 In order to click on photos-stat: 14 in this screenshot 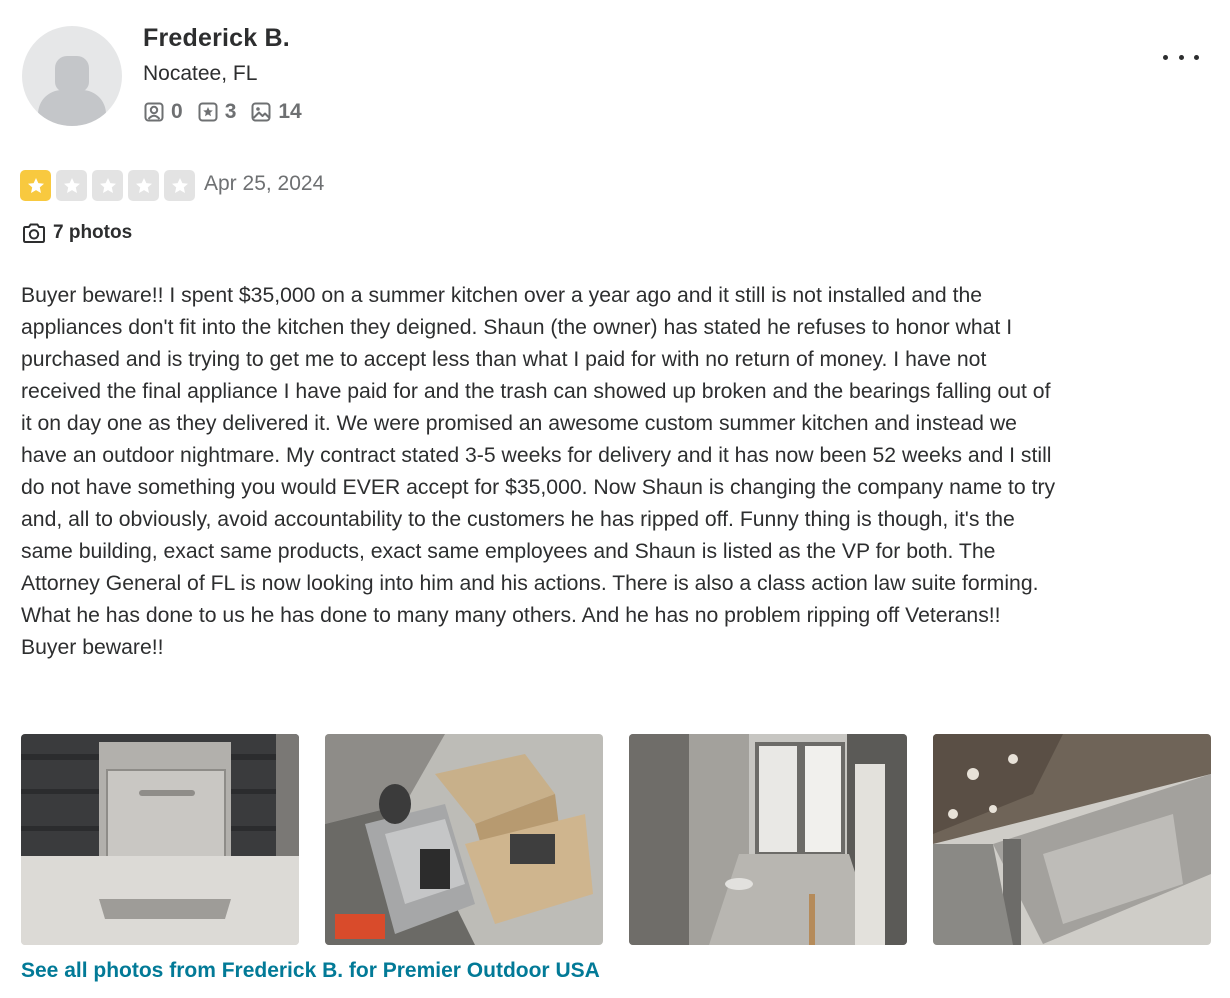, I will do `click(276, 112)`.